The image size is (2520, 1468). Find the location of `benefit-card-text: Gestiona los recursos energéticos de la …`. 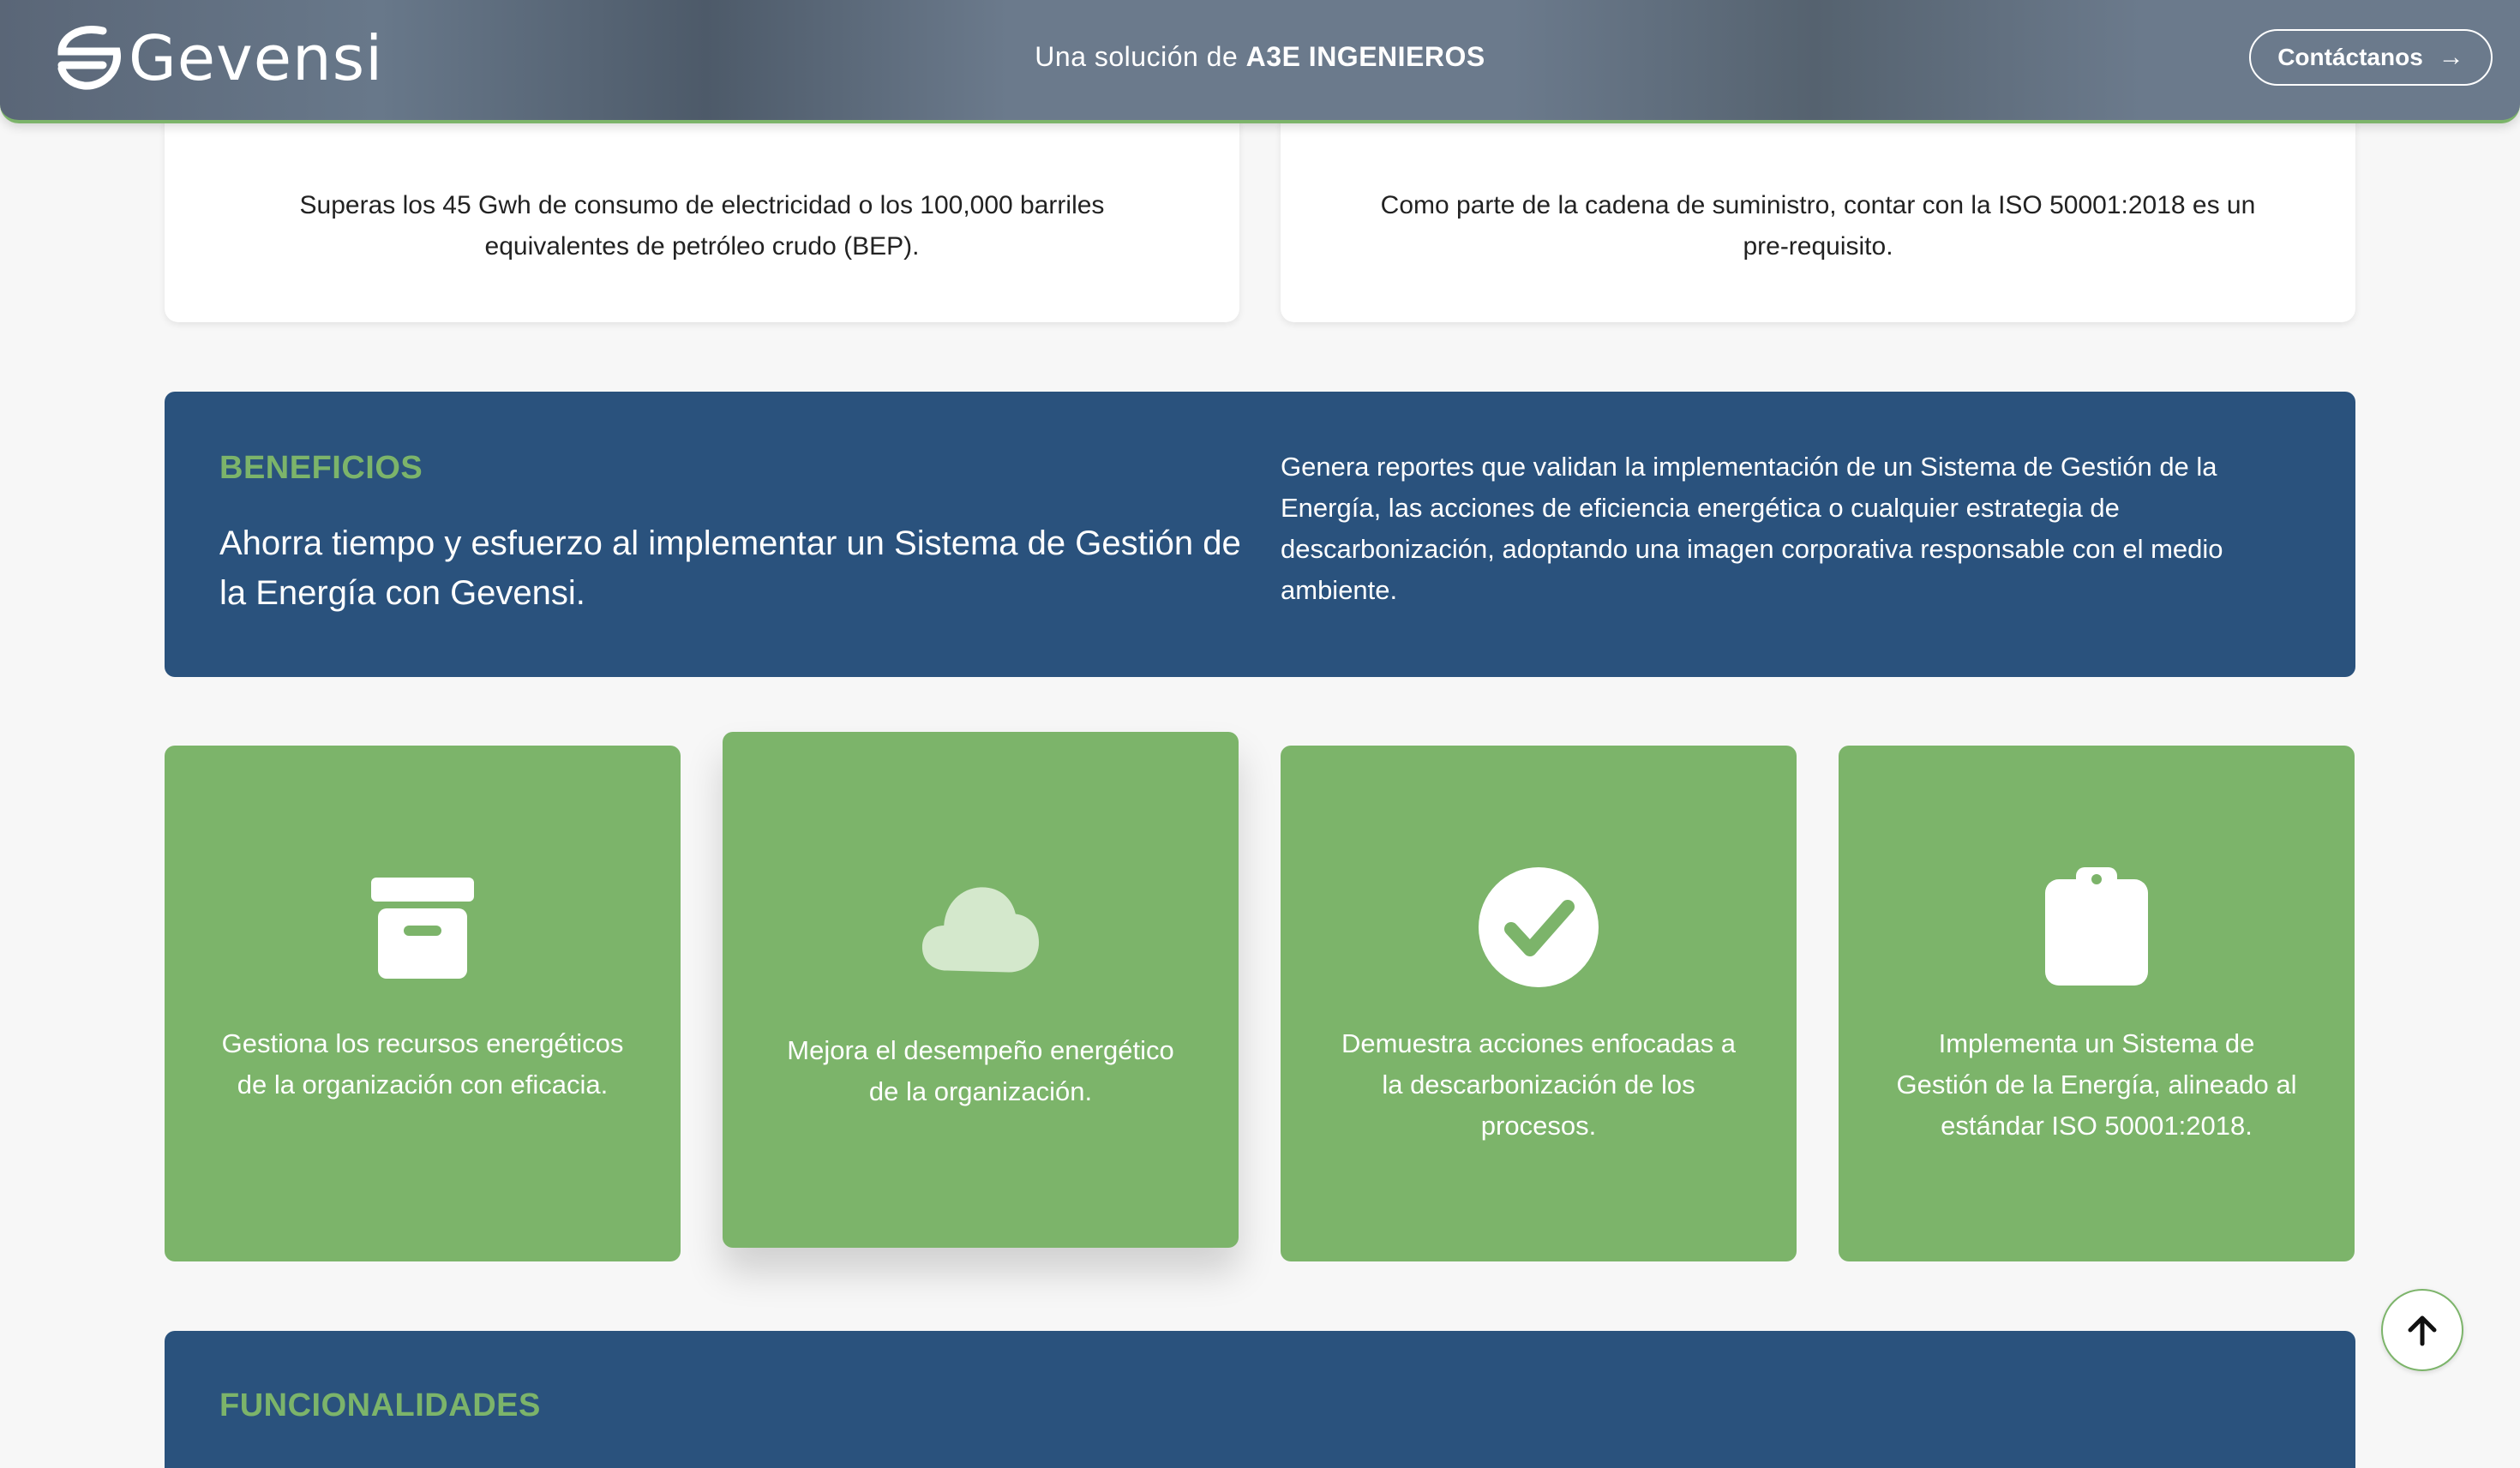

benefit-card-text: Gestiona los recursos energéticos de la … is located at coordinates (422, 1064).